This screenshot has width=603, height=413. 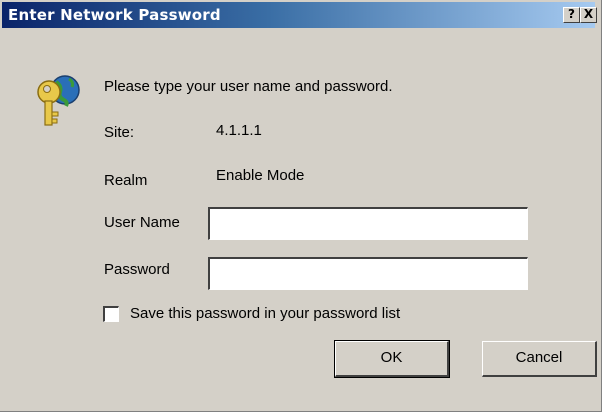 What do you see at coordinates (142, 222) in the screenshot?
I see `user-name-label: User Name` at bounding box center [142, 222].